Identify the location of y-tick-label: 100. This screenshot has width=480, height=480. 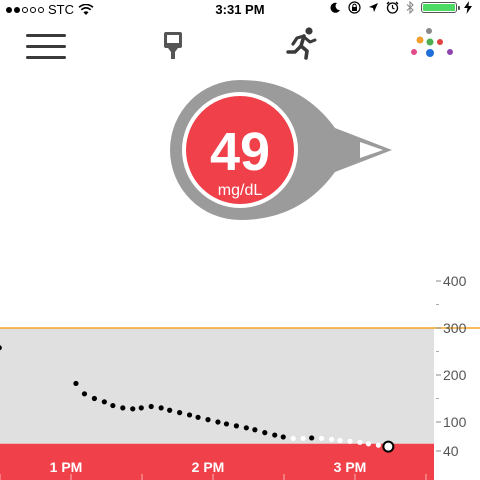
(455, 422).